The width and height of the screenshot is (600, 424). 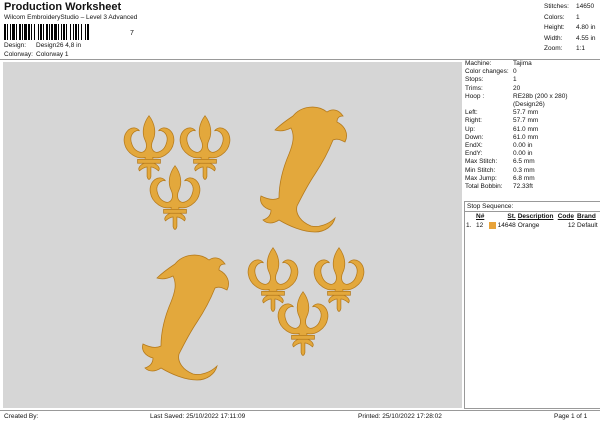 What do you see at coordinates (473, 121) in the screenshot?
I see `detail-label: Right:` at bounding box center [473, 121].